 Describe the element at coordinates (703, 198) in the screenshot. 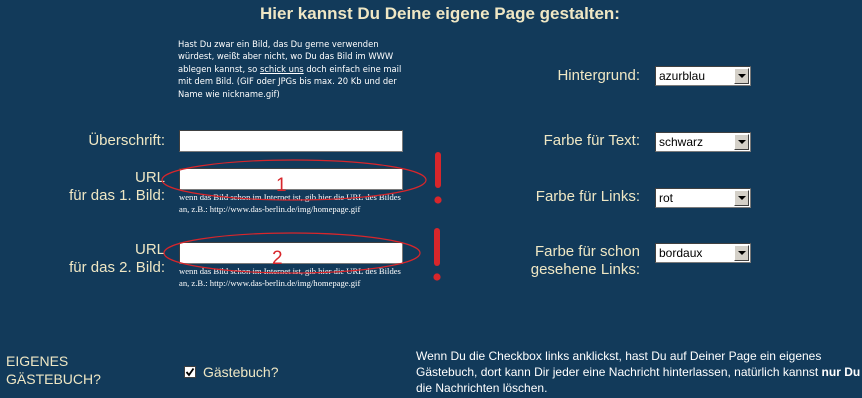

I see `link-color-select: rot` at that location.